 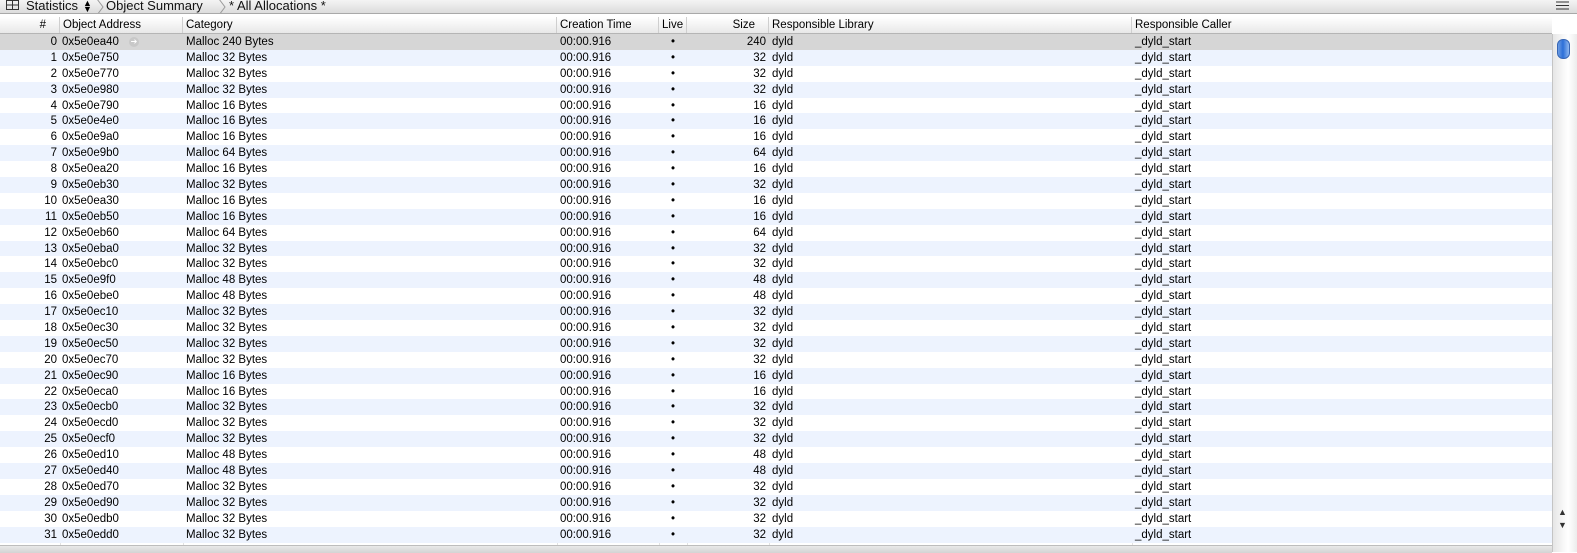 I want to click on object-address-cell: 0x5e0e9b0, so click(x=121, y=153).